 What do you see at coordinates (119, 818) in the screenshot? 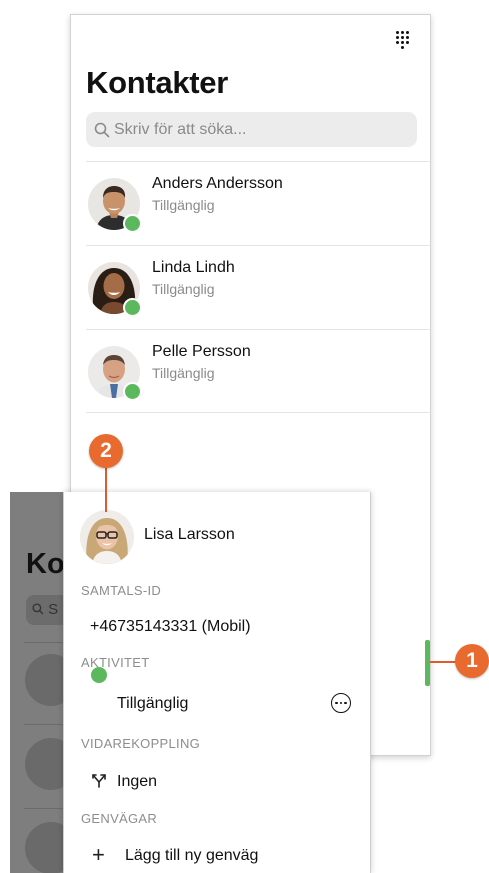
I see `section-heading-shortcuts: GENVÄGAR` at bounding box center [119, 818].